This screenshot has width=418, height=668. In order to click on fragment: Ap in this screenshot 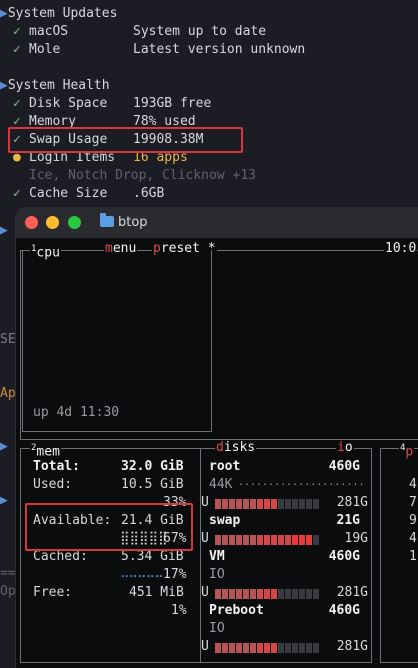, I will do `click(8, 393)`.